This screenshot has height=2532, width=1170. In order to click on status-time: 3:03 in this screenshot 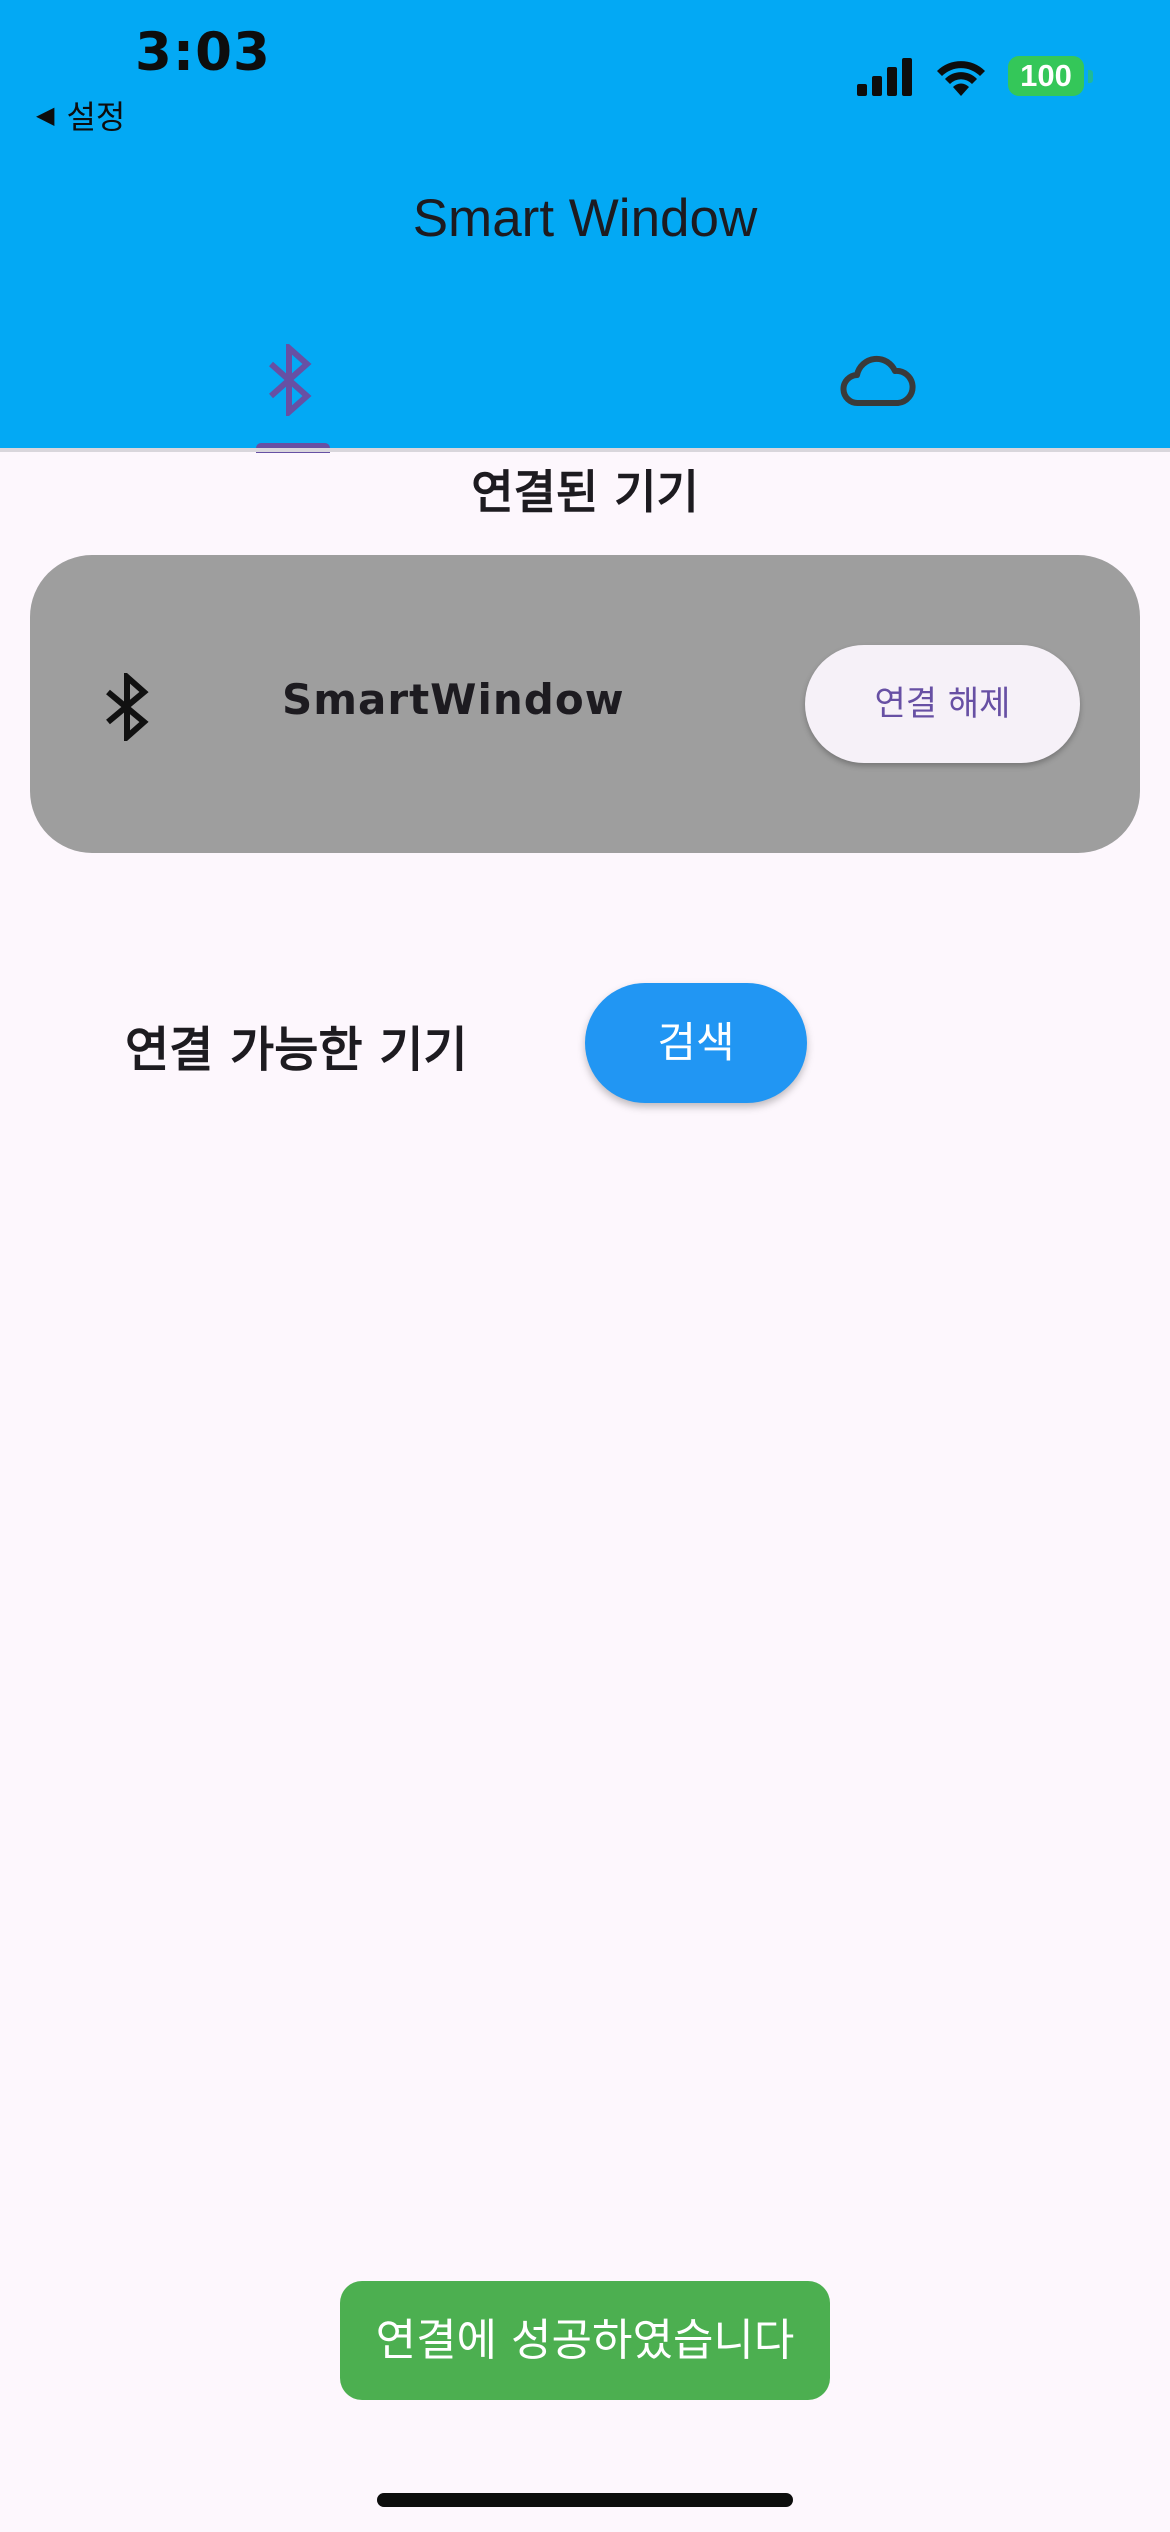, I will do `click(203, 52)`.